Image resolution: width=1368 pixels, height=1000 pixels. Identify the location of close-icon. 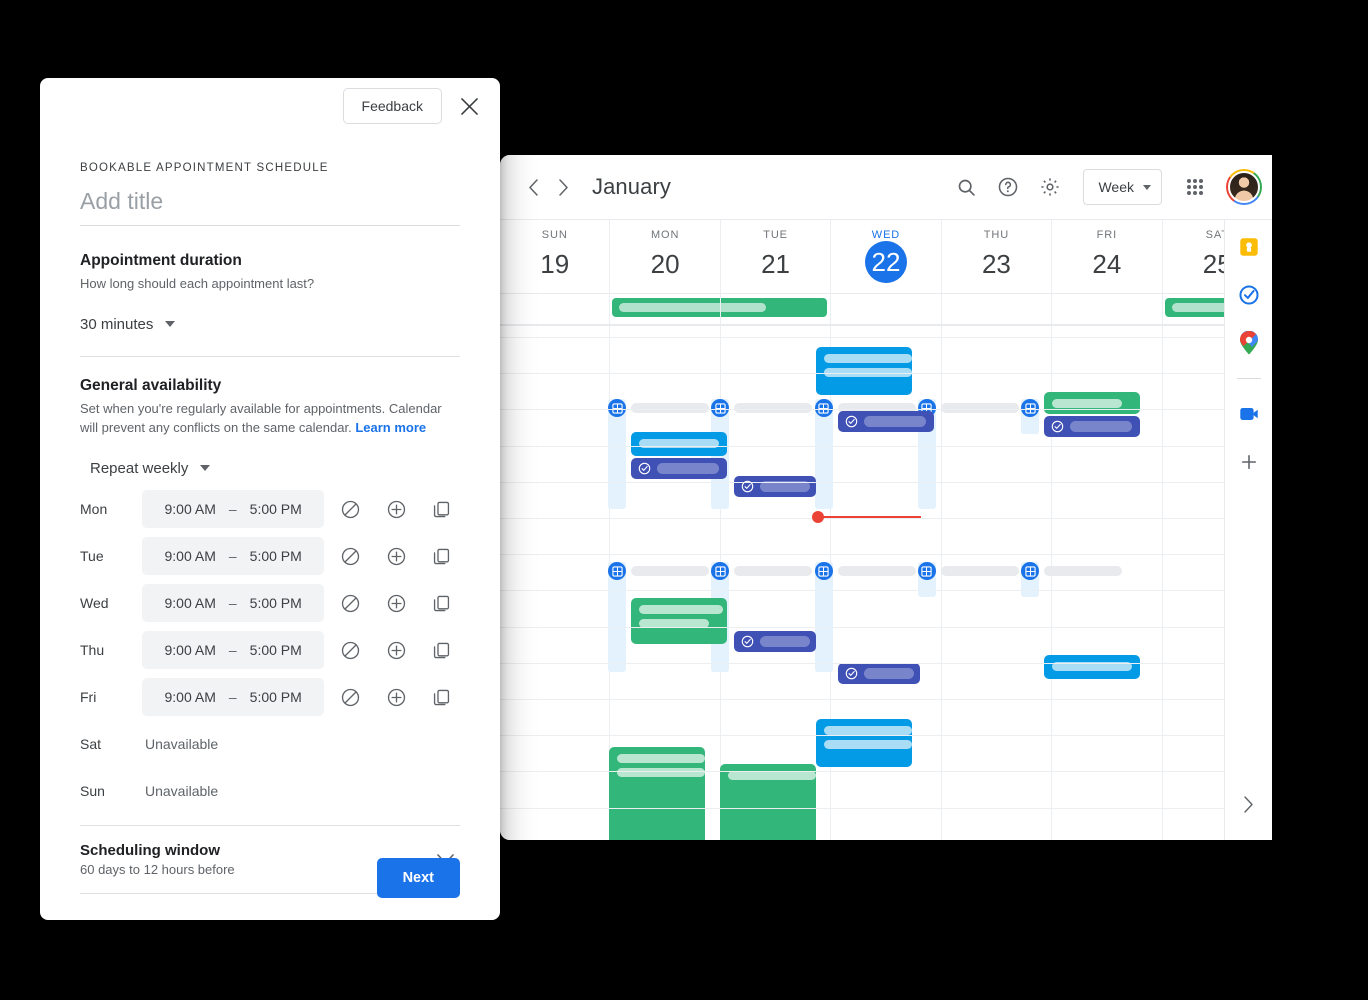
(469, 106).